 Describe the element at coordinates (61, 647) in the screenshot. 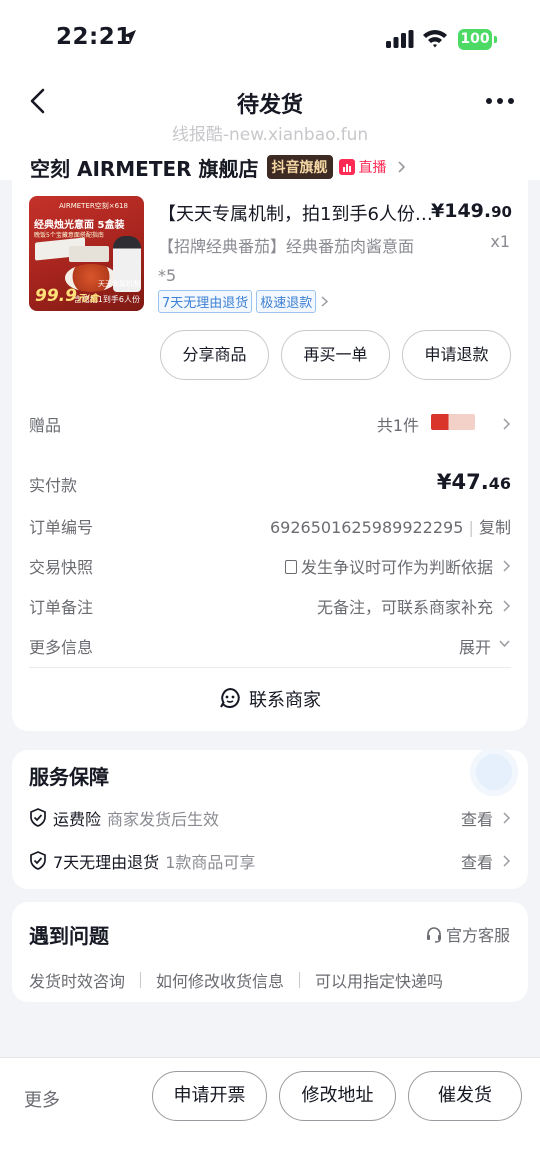

I see `more-info-label: 更多信息` at that location.